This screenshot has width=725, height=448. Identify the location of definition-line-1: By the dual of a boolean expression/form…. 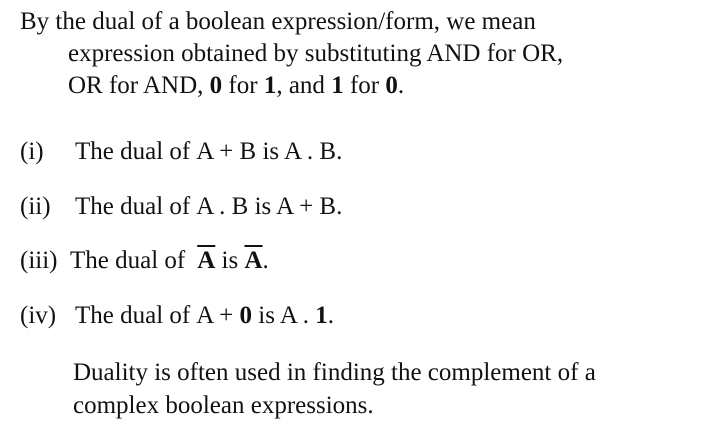
(278, 21).